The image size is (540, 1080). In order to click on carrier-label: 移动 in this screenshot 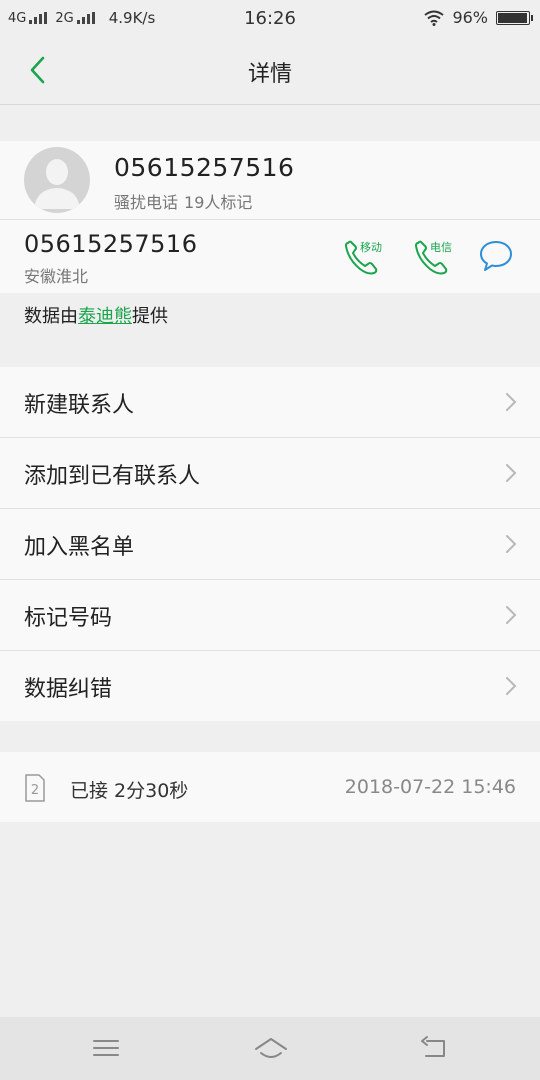, I will do `click(371, 247)`.